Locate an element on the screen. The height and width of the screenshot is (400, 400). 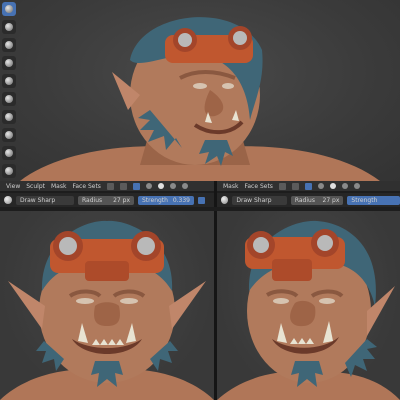
blob-brush-icon-glyph is located at coordinates (9, 117).